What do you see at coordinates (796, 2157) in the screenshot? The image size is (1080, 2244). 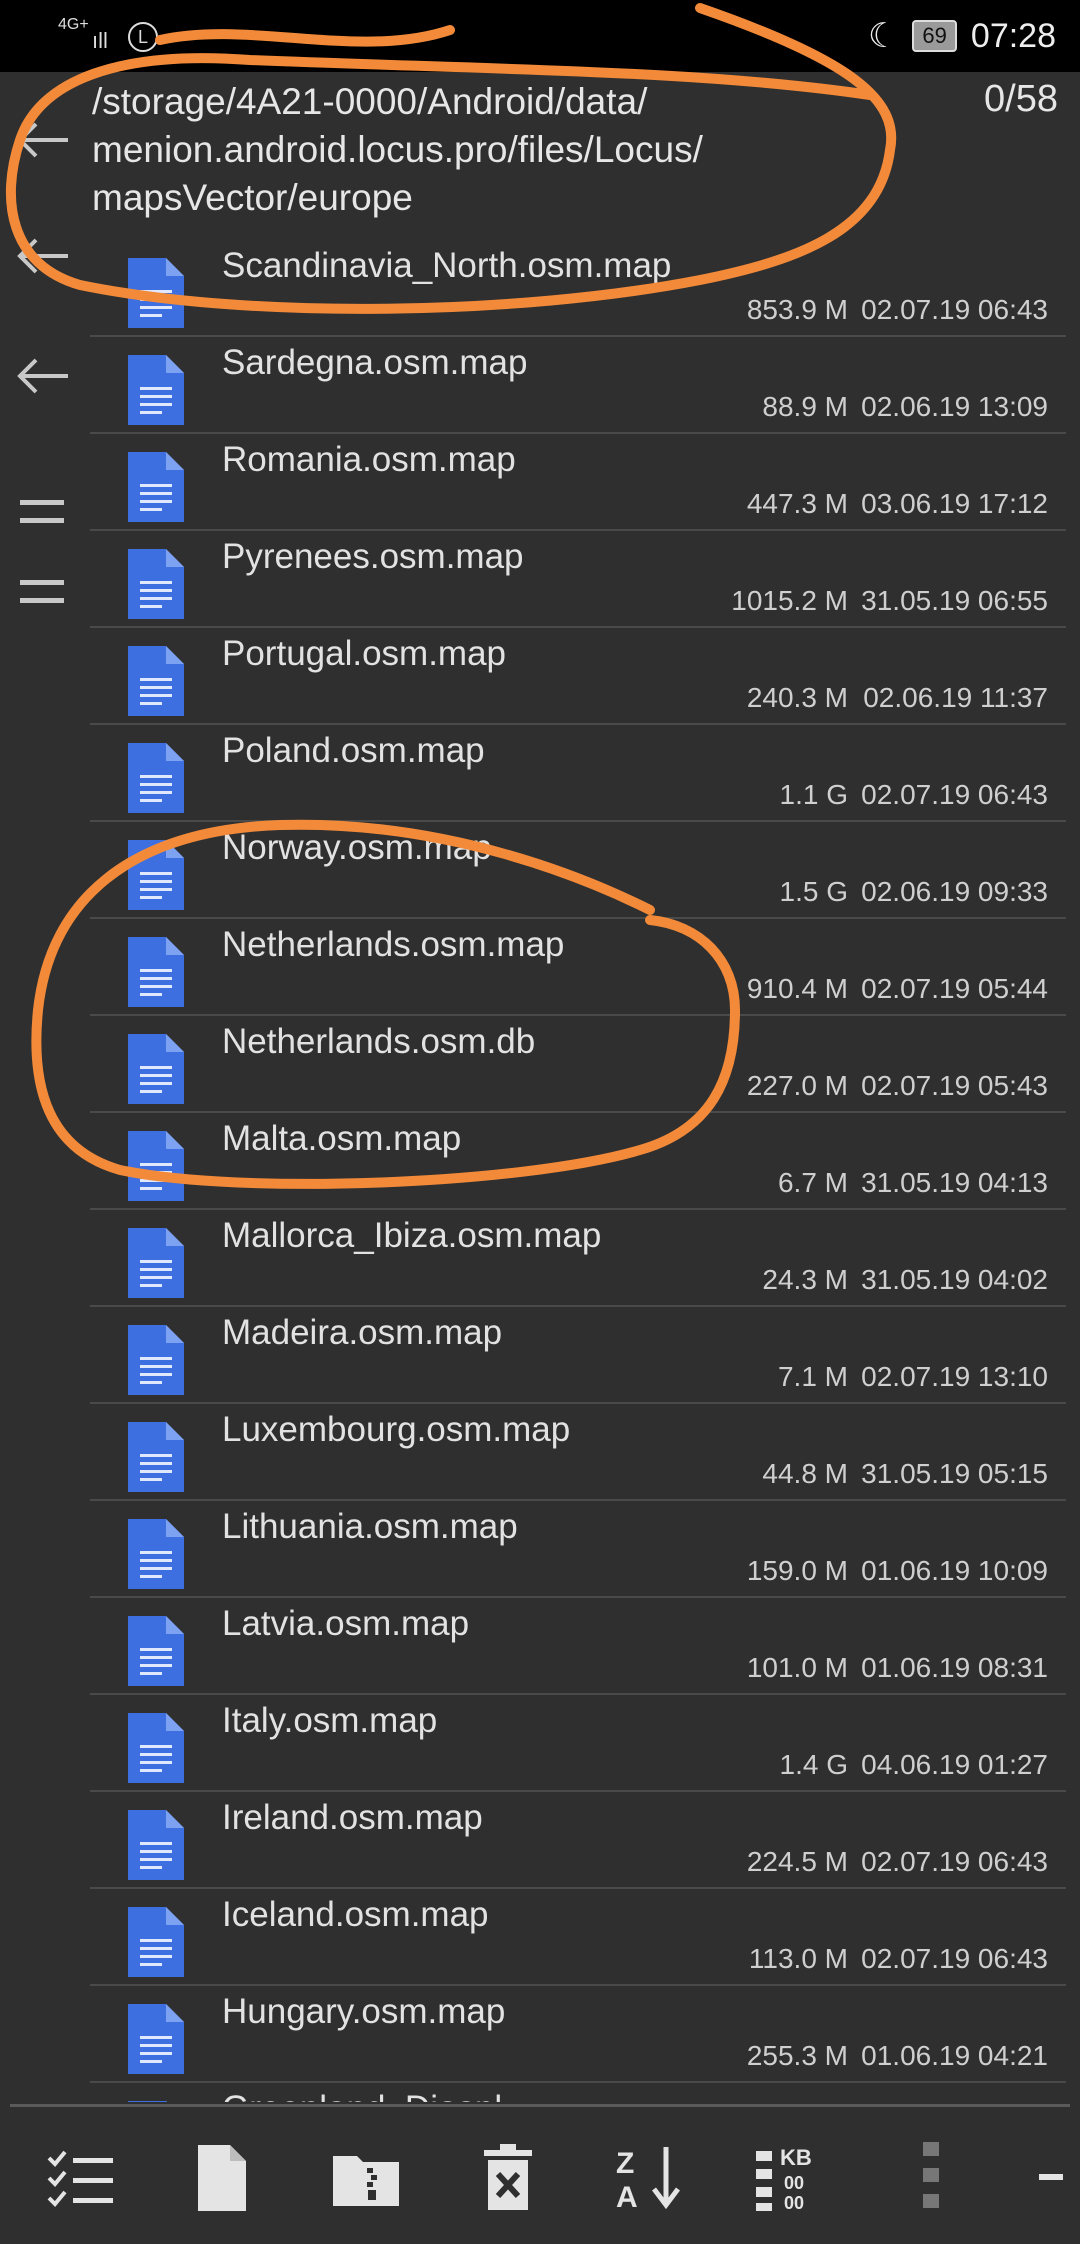 I see `svg-text: KB` at bounding box center [796, 2157].